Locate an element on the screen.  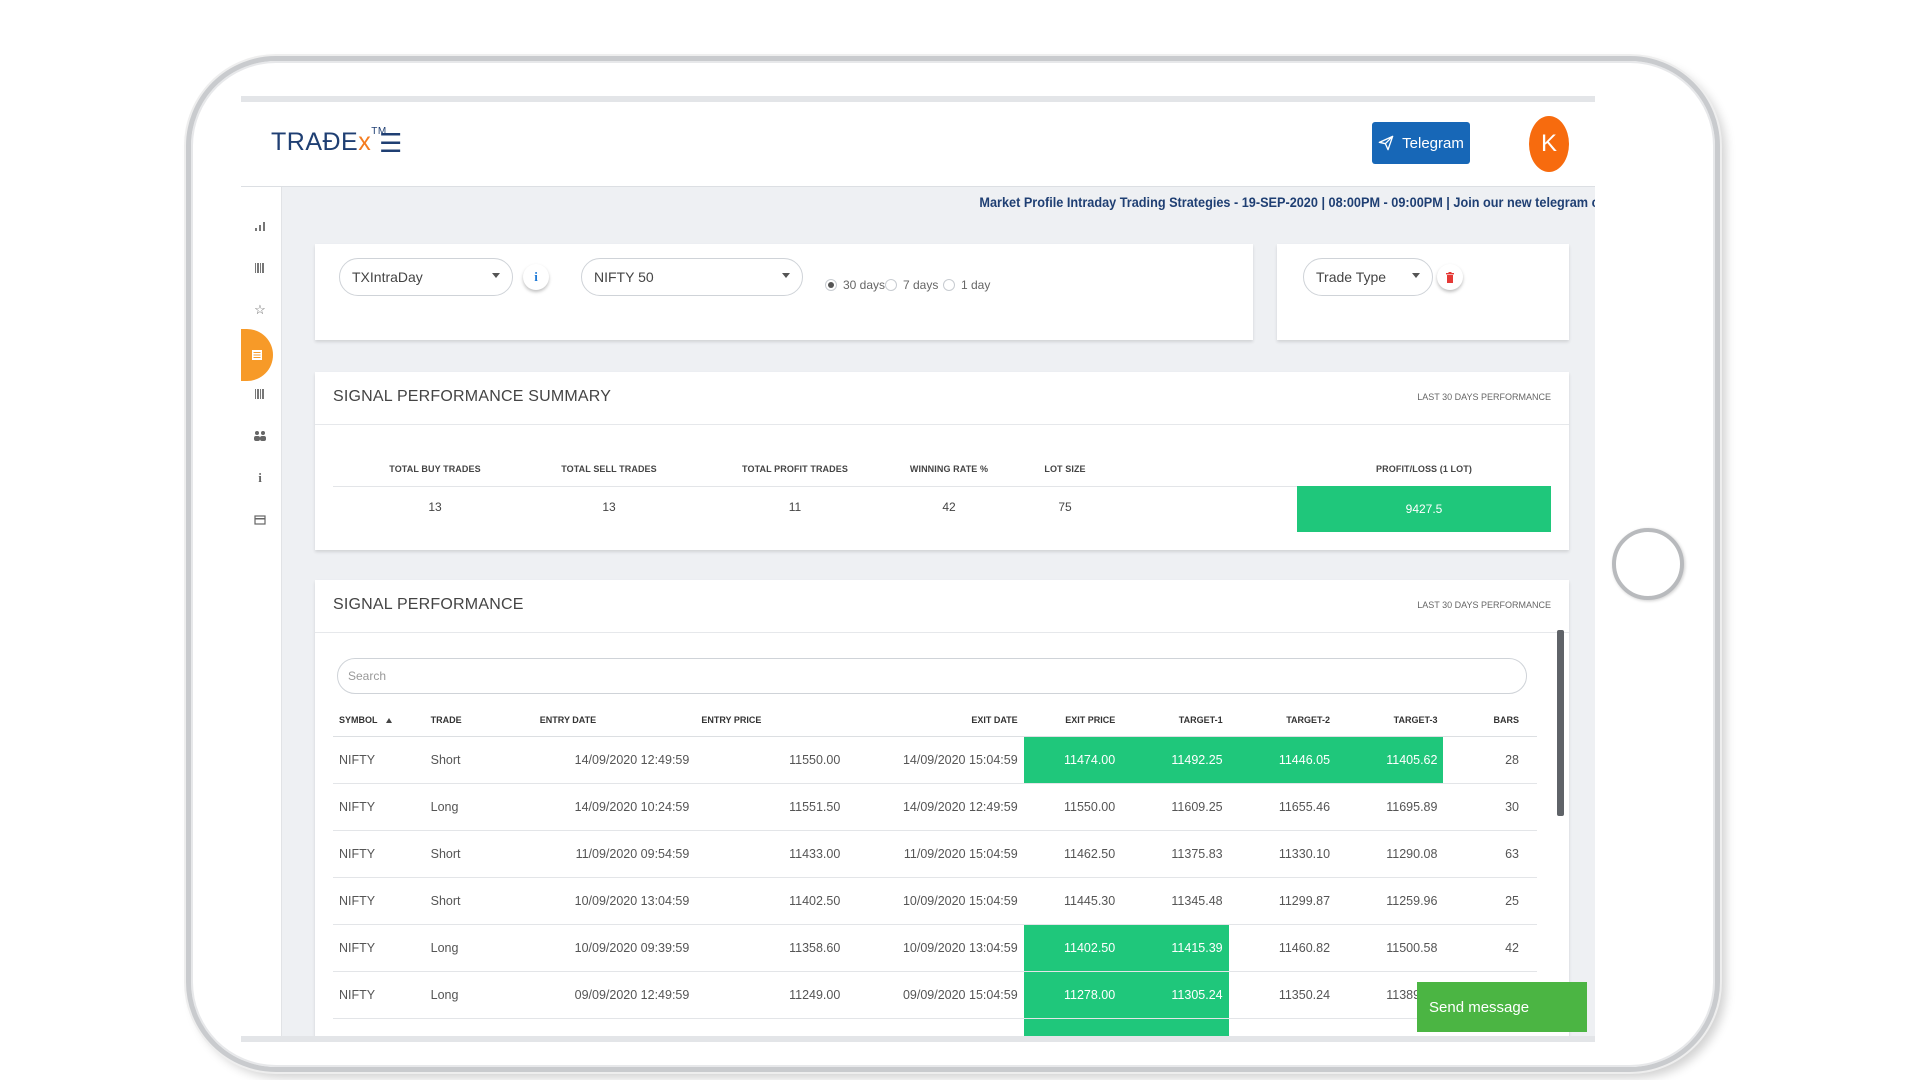
table-cell-exit-price: 11402.50 is located at coordinates (1072, 948).